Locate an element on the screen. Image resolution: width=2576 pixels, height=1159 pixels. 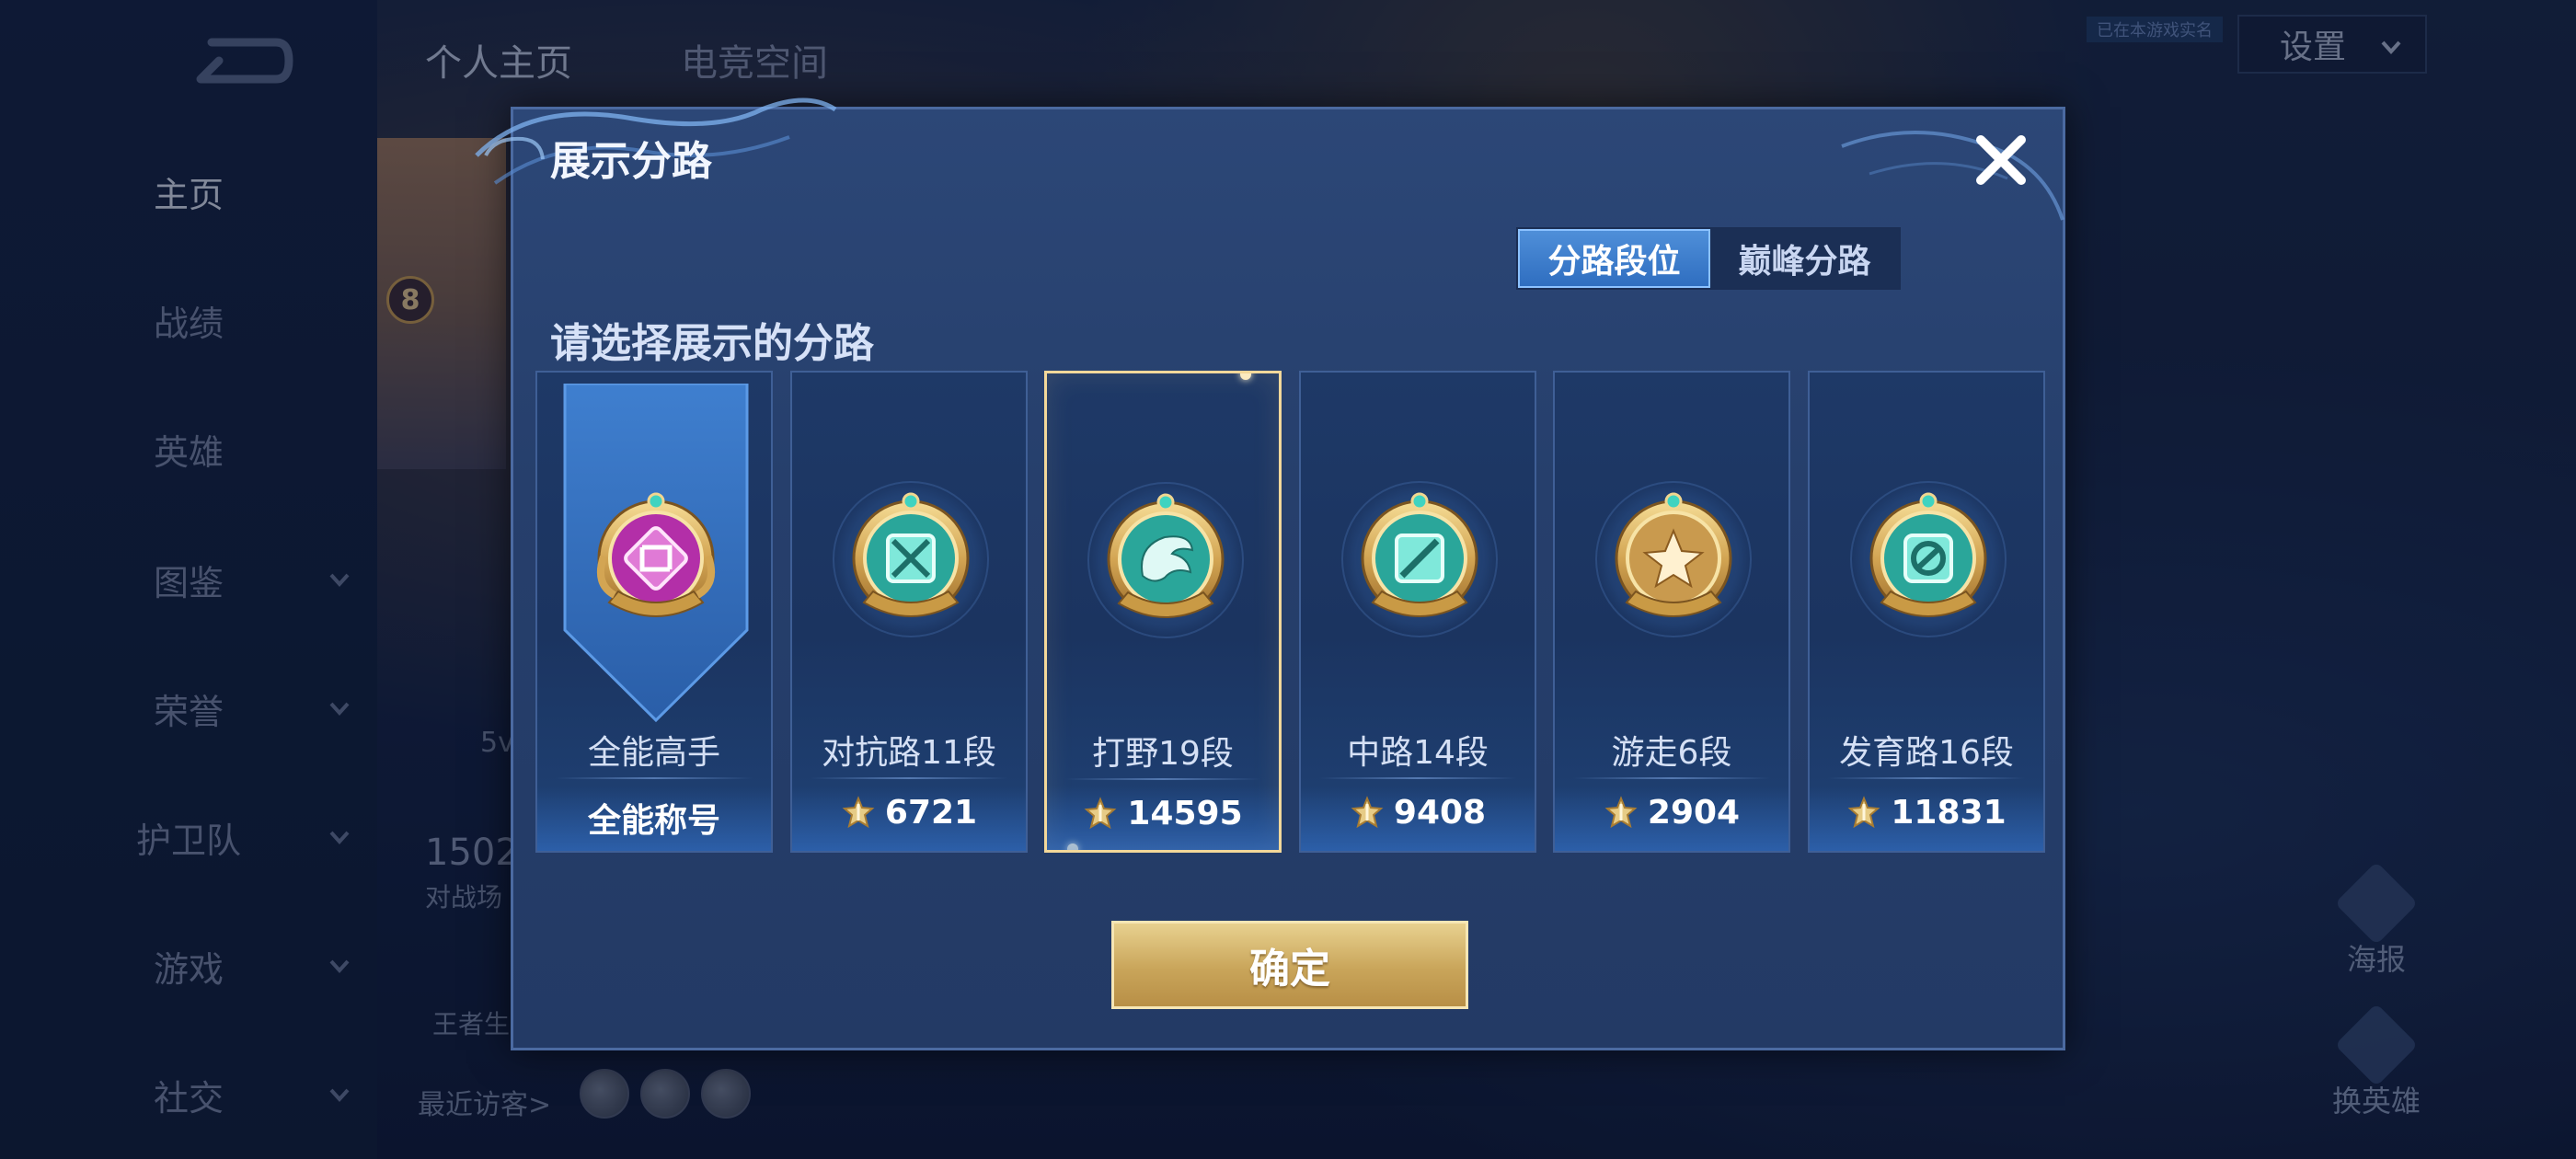
lane-name: 全能高手 is located at coordinates (653, 753).